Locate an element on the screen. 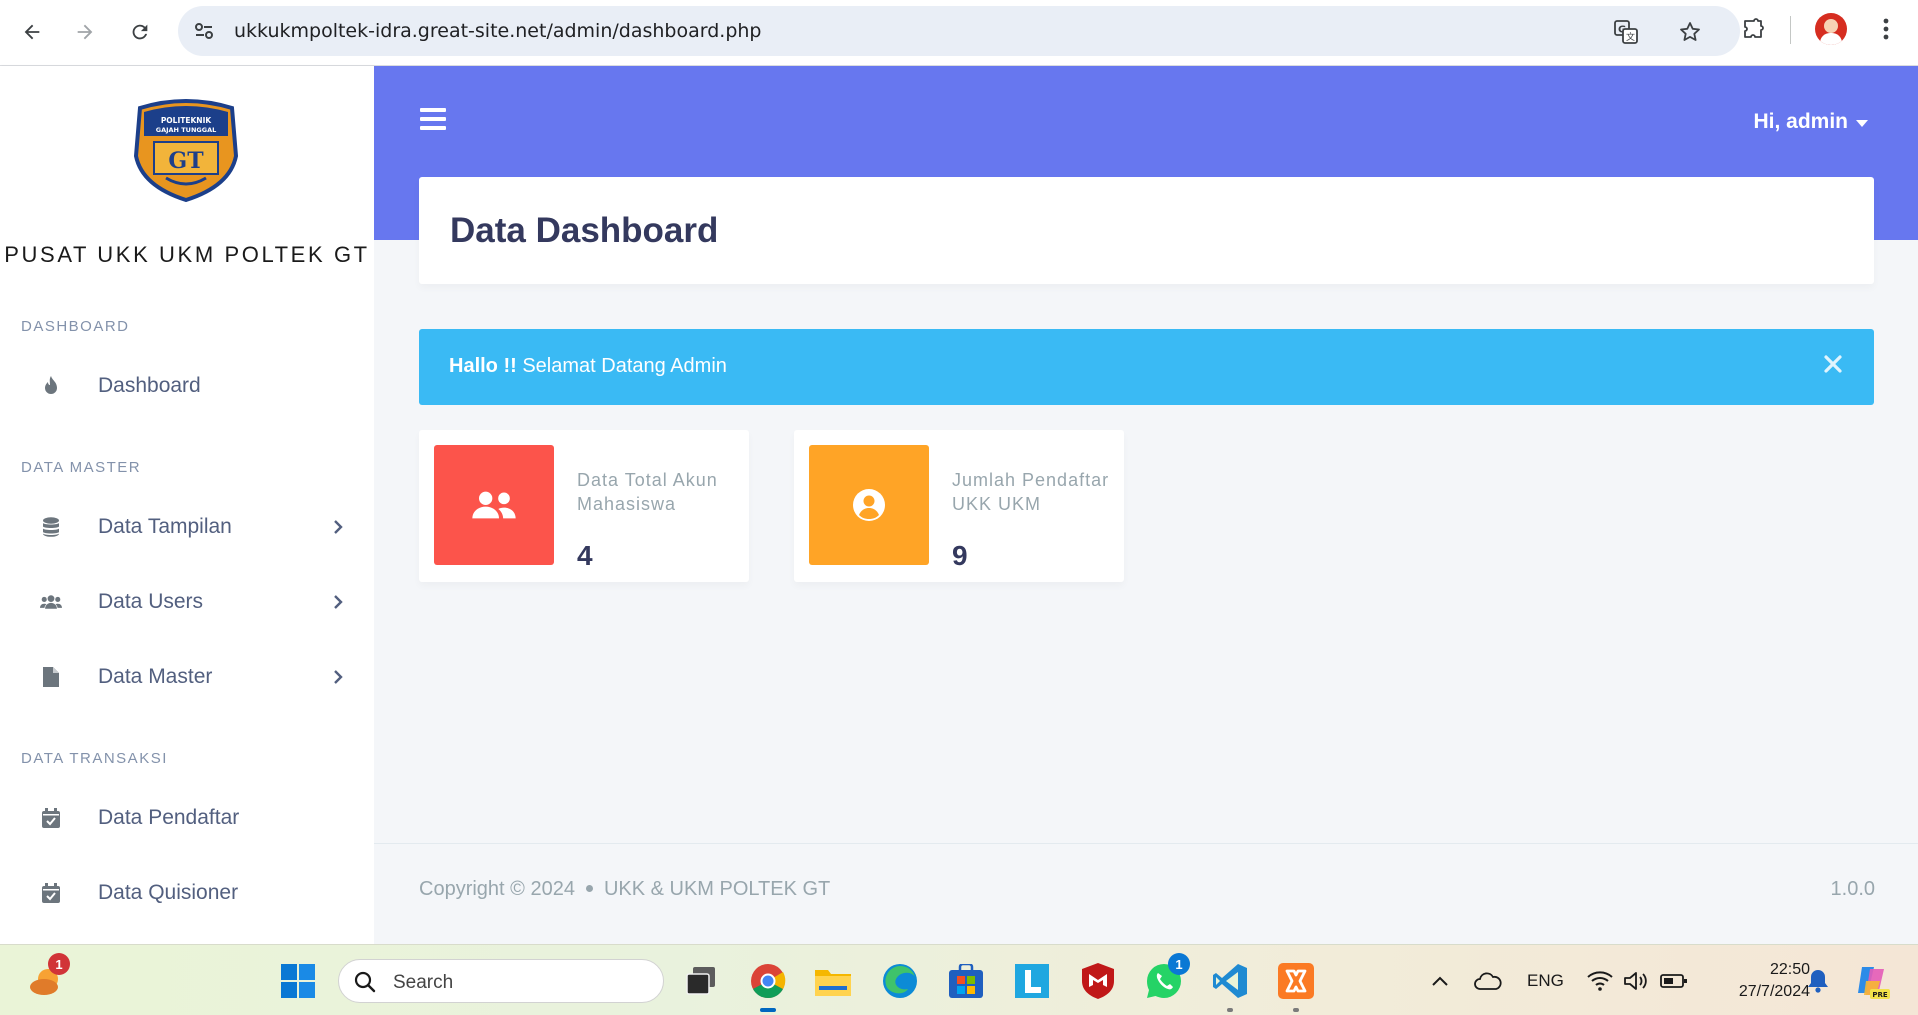 This screenshot has width=1918, height=1015. sidebar-item-data-quisioner: Data Quisioner is located at coordinates (187, 893).